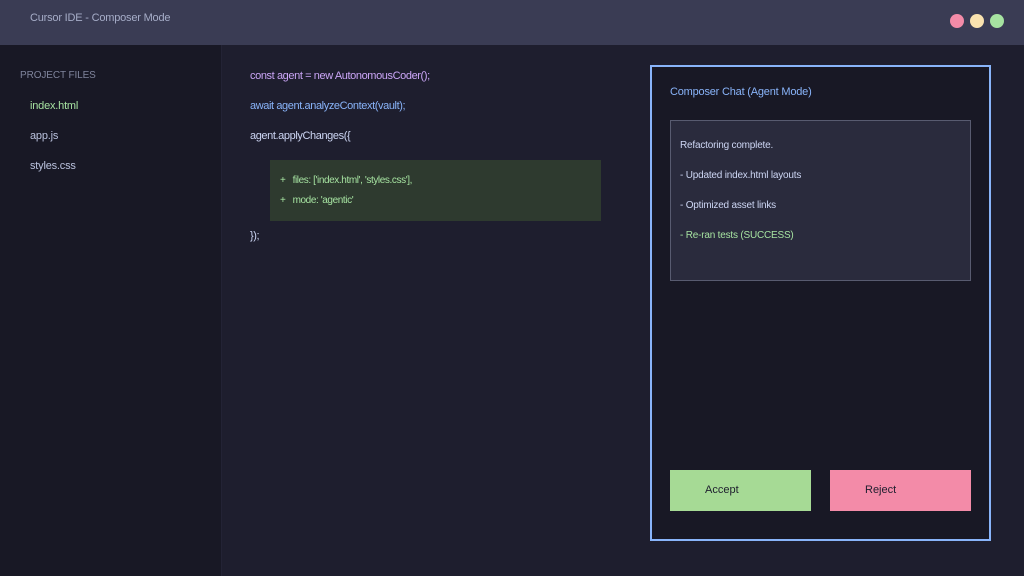 The height and width of the screenshot is (576, 1024). I want to click on reject-button: Reject, so click(900, 490).